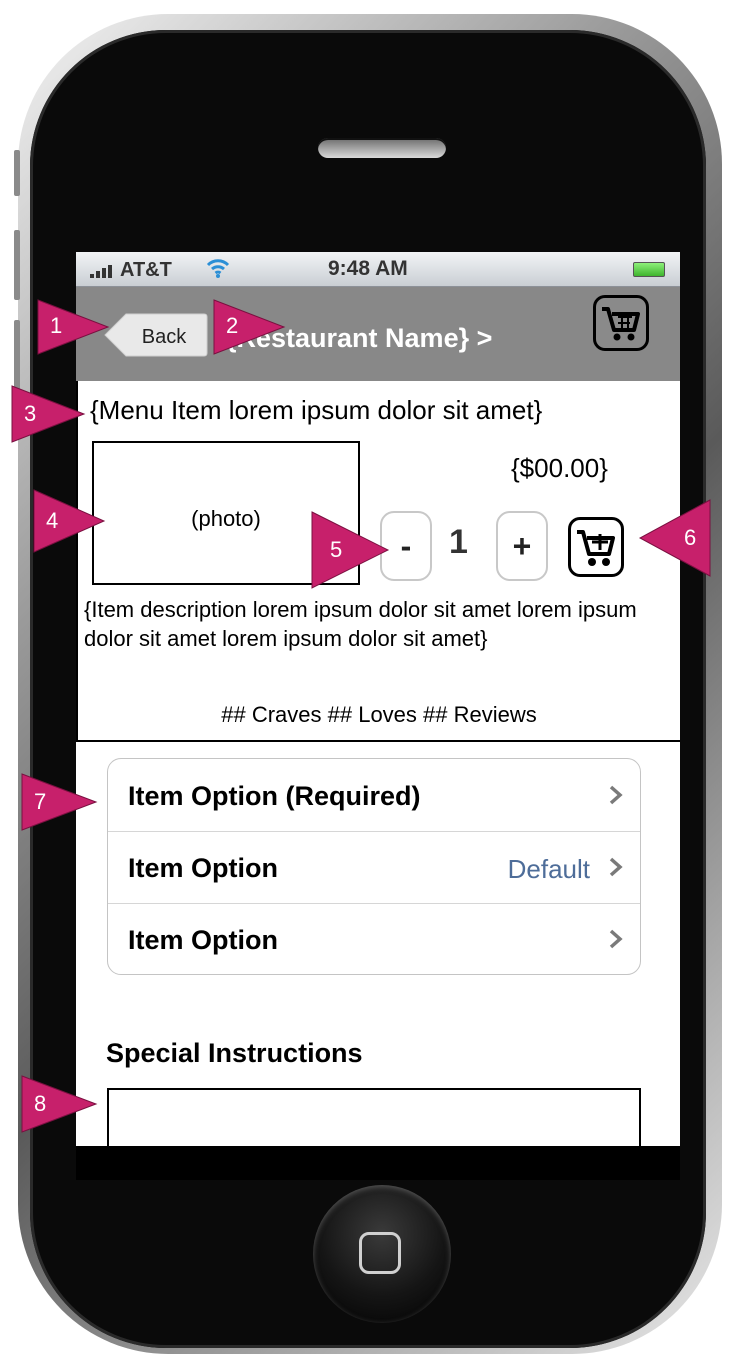 This screenshot has width=736, height=1364. What do you see at coordinates (218, 268) in the screenshot?
I see `wifi-icon` at bounding box center [218, 268].